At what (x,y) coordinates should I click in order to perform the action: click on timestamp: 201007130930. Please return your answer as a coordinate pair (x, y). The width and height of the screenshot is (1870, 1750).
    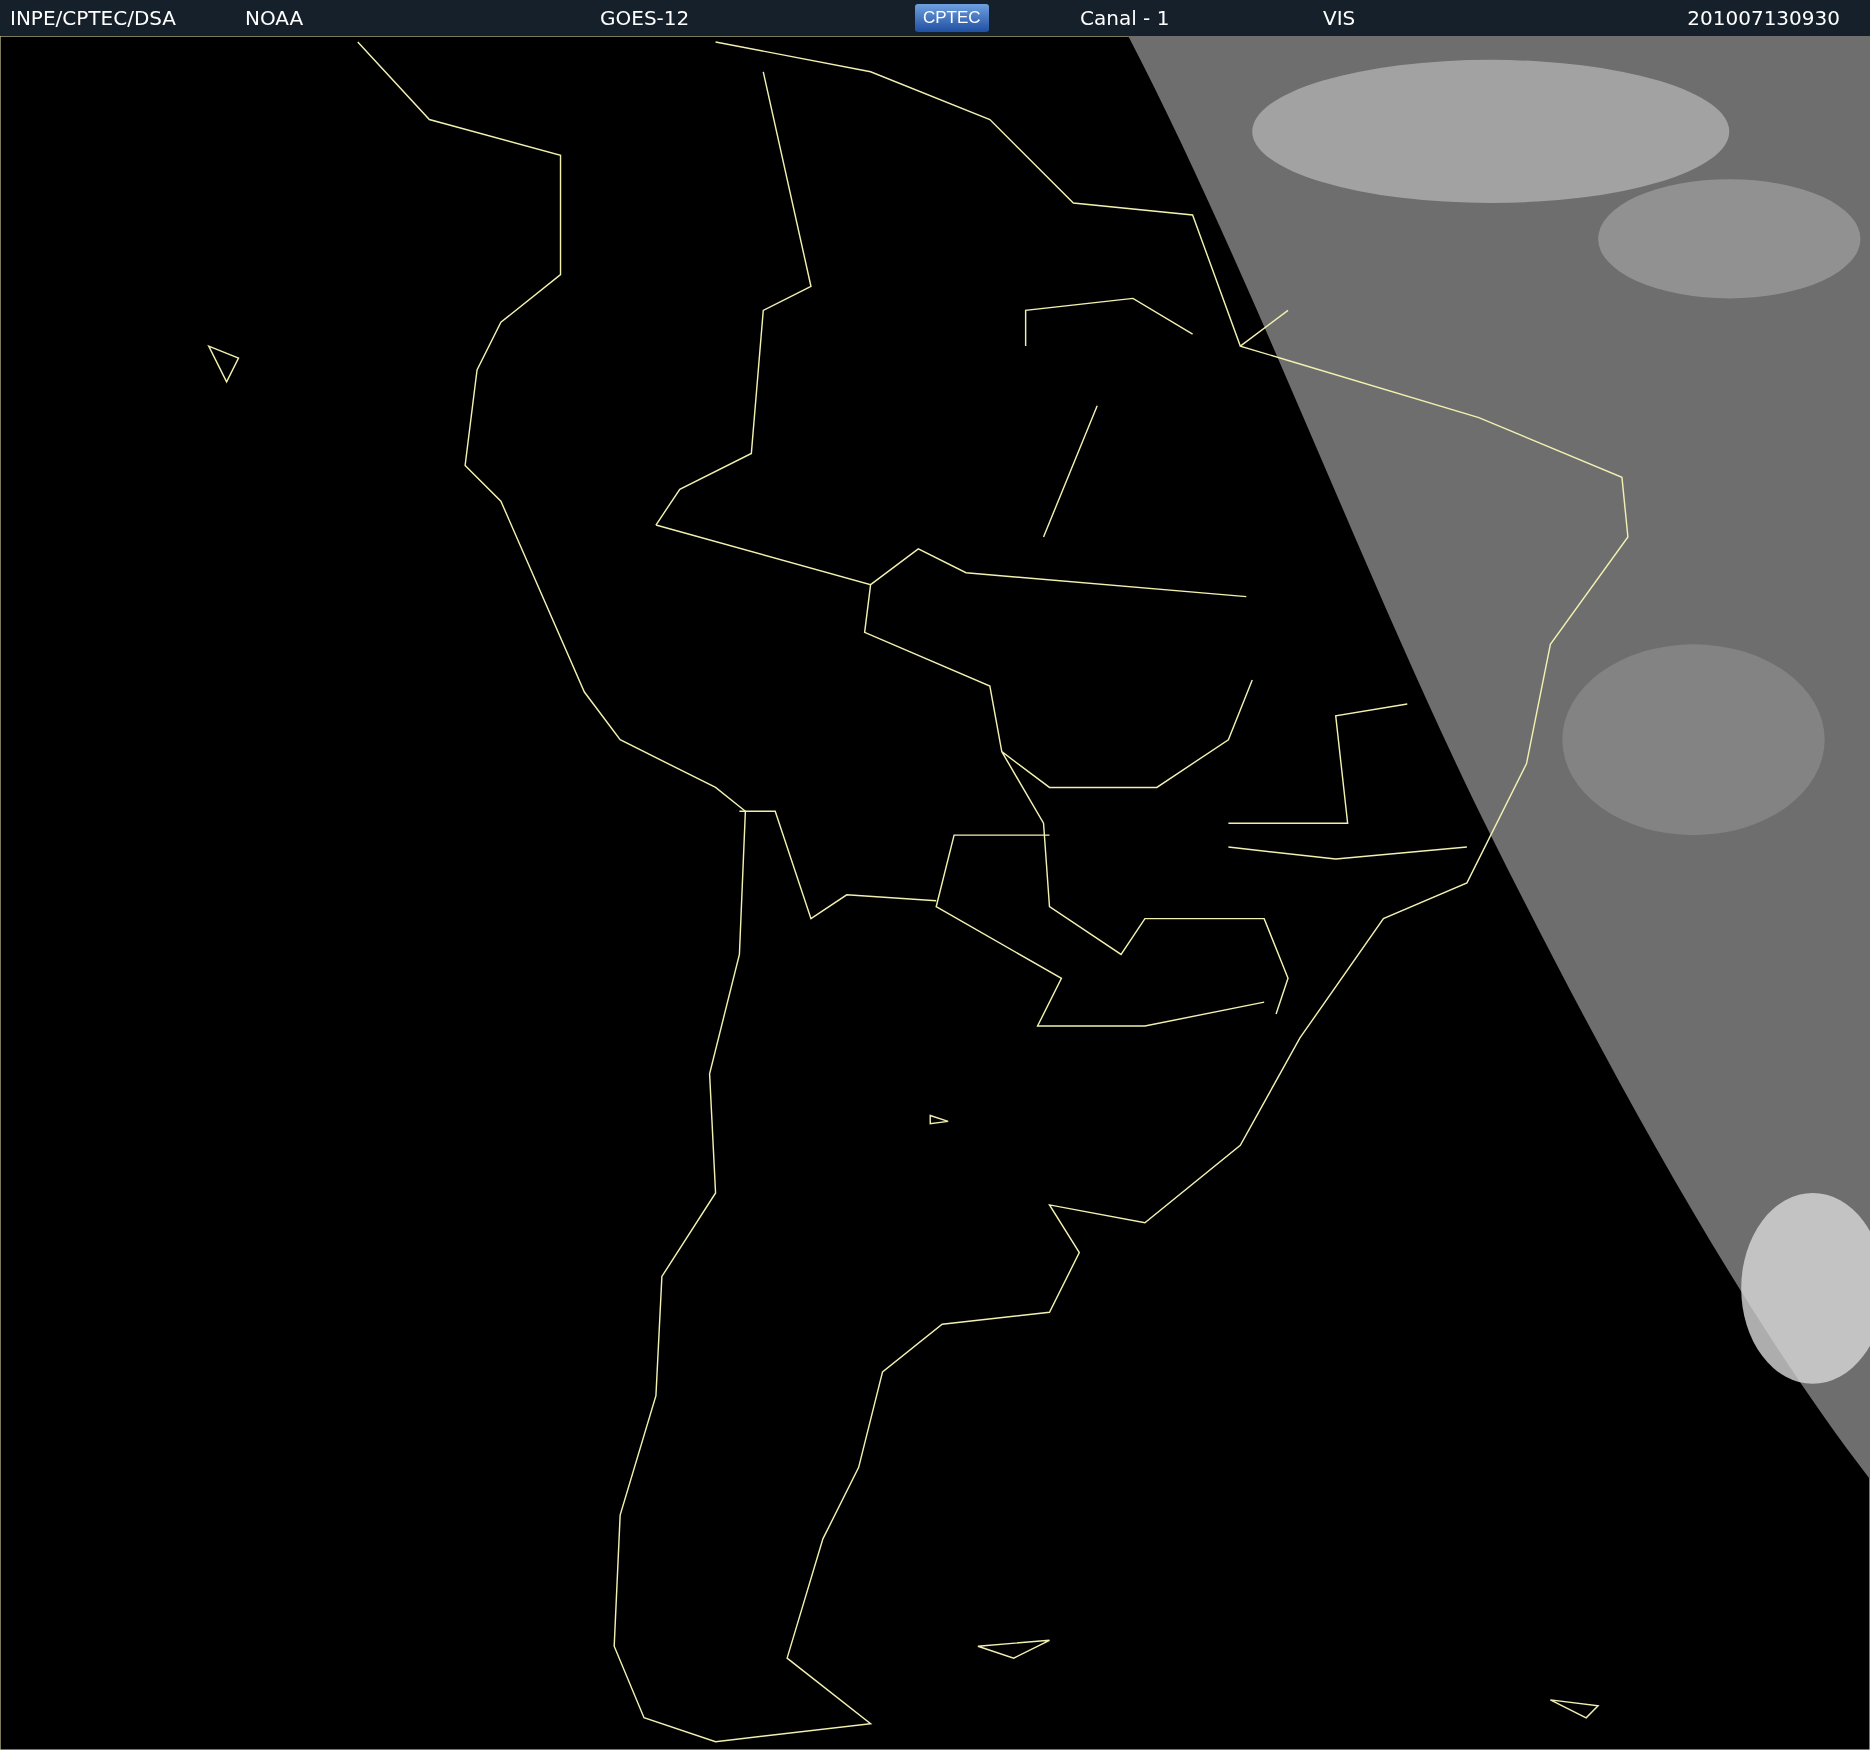
    Looking at the image, I should click on (1763, 18).